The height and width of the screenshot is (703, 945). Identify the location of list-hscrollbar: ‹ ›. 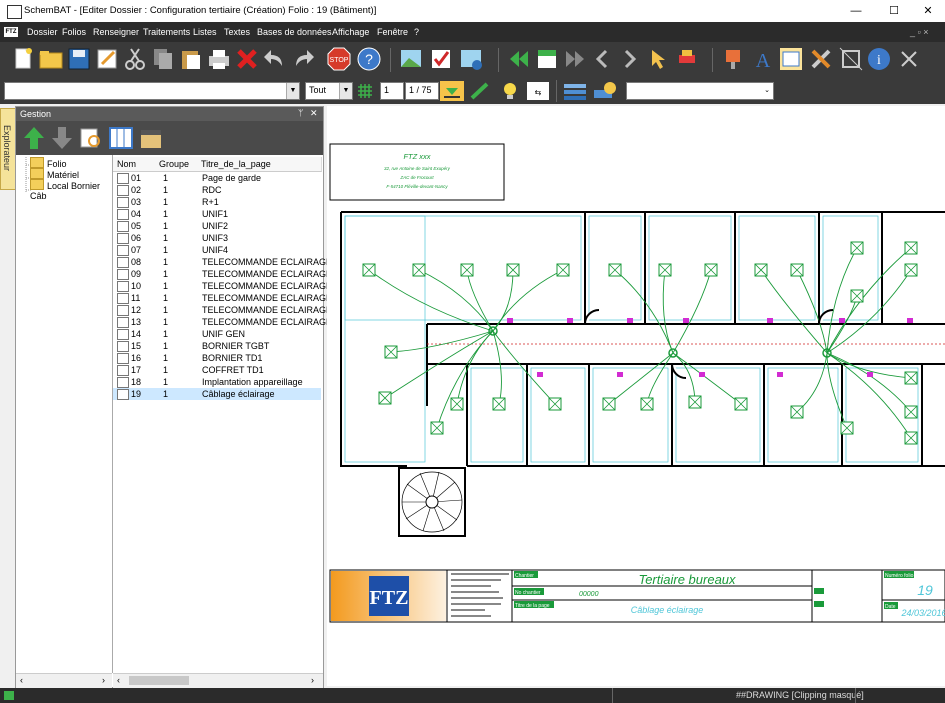
(218, 680).